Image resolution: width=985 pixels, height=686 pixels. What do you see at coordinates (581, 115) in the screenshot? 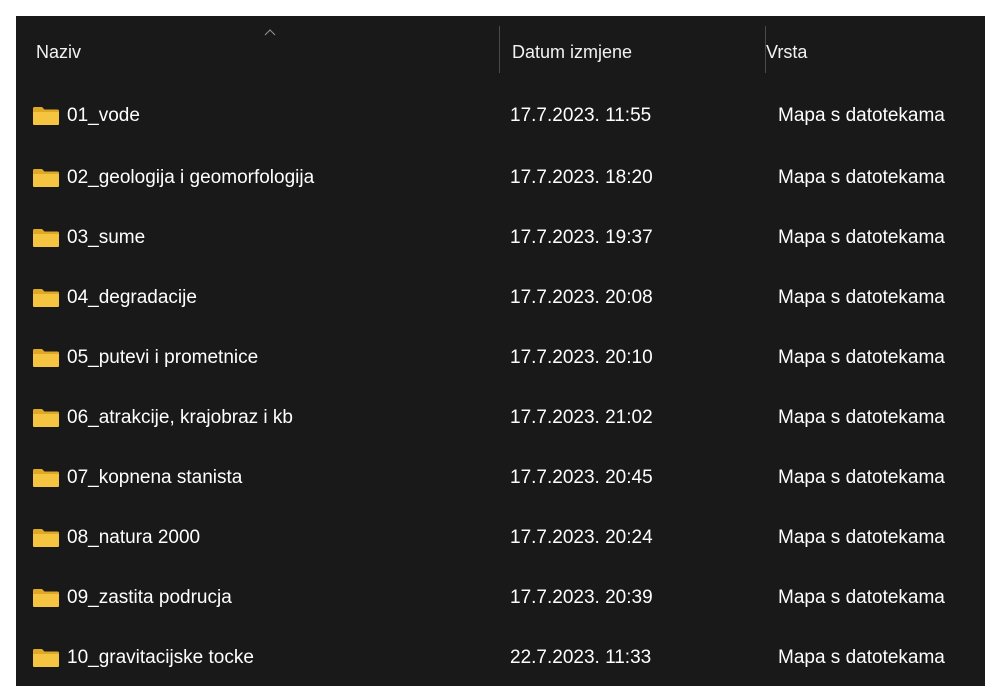
I see `date-modified-cell: 17.7.2023. 11:55` at bounding box center [581, 115].